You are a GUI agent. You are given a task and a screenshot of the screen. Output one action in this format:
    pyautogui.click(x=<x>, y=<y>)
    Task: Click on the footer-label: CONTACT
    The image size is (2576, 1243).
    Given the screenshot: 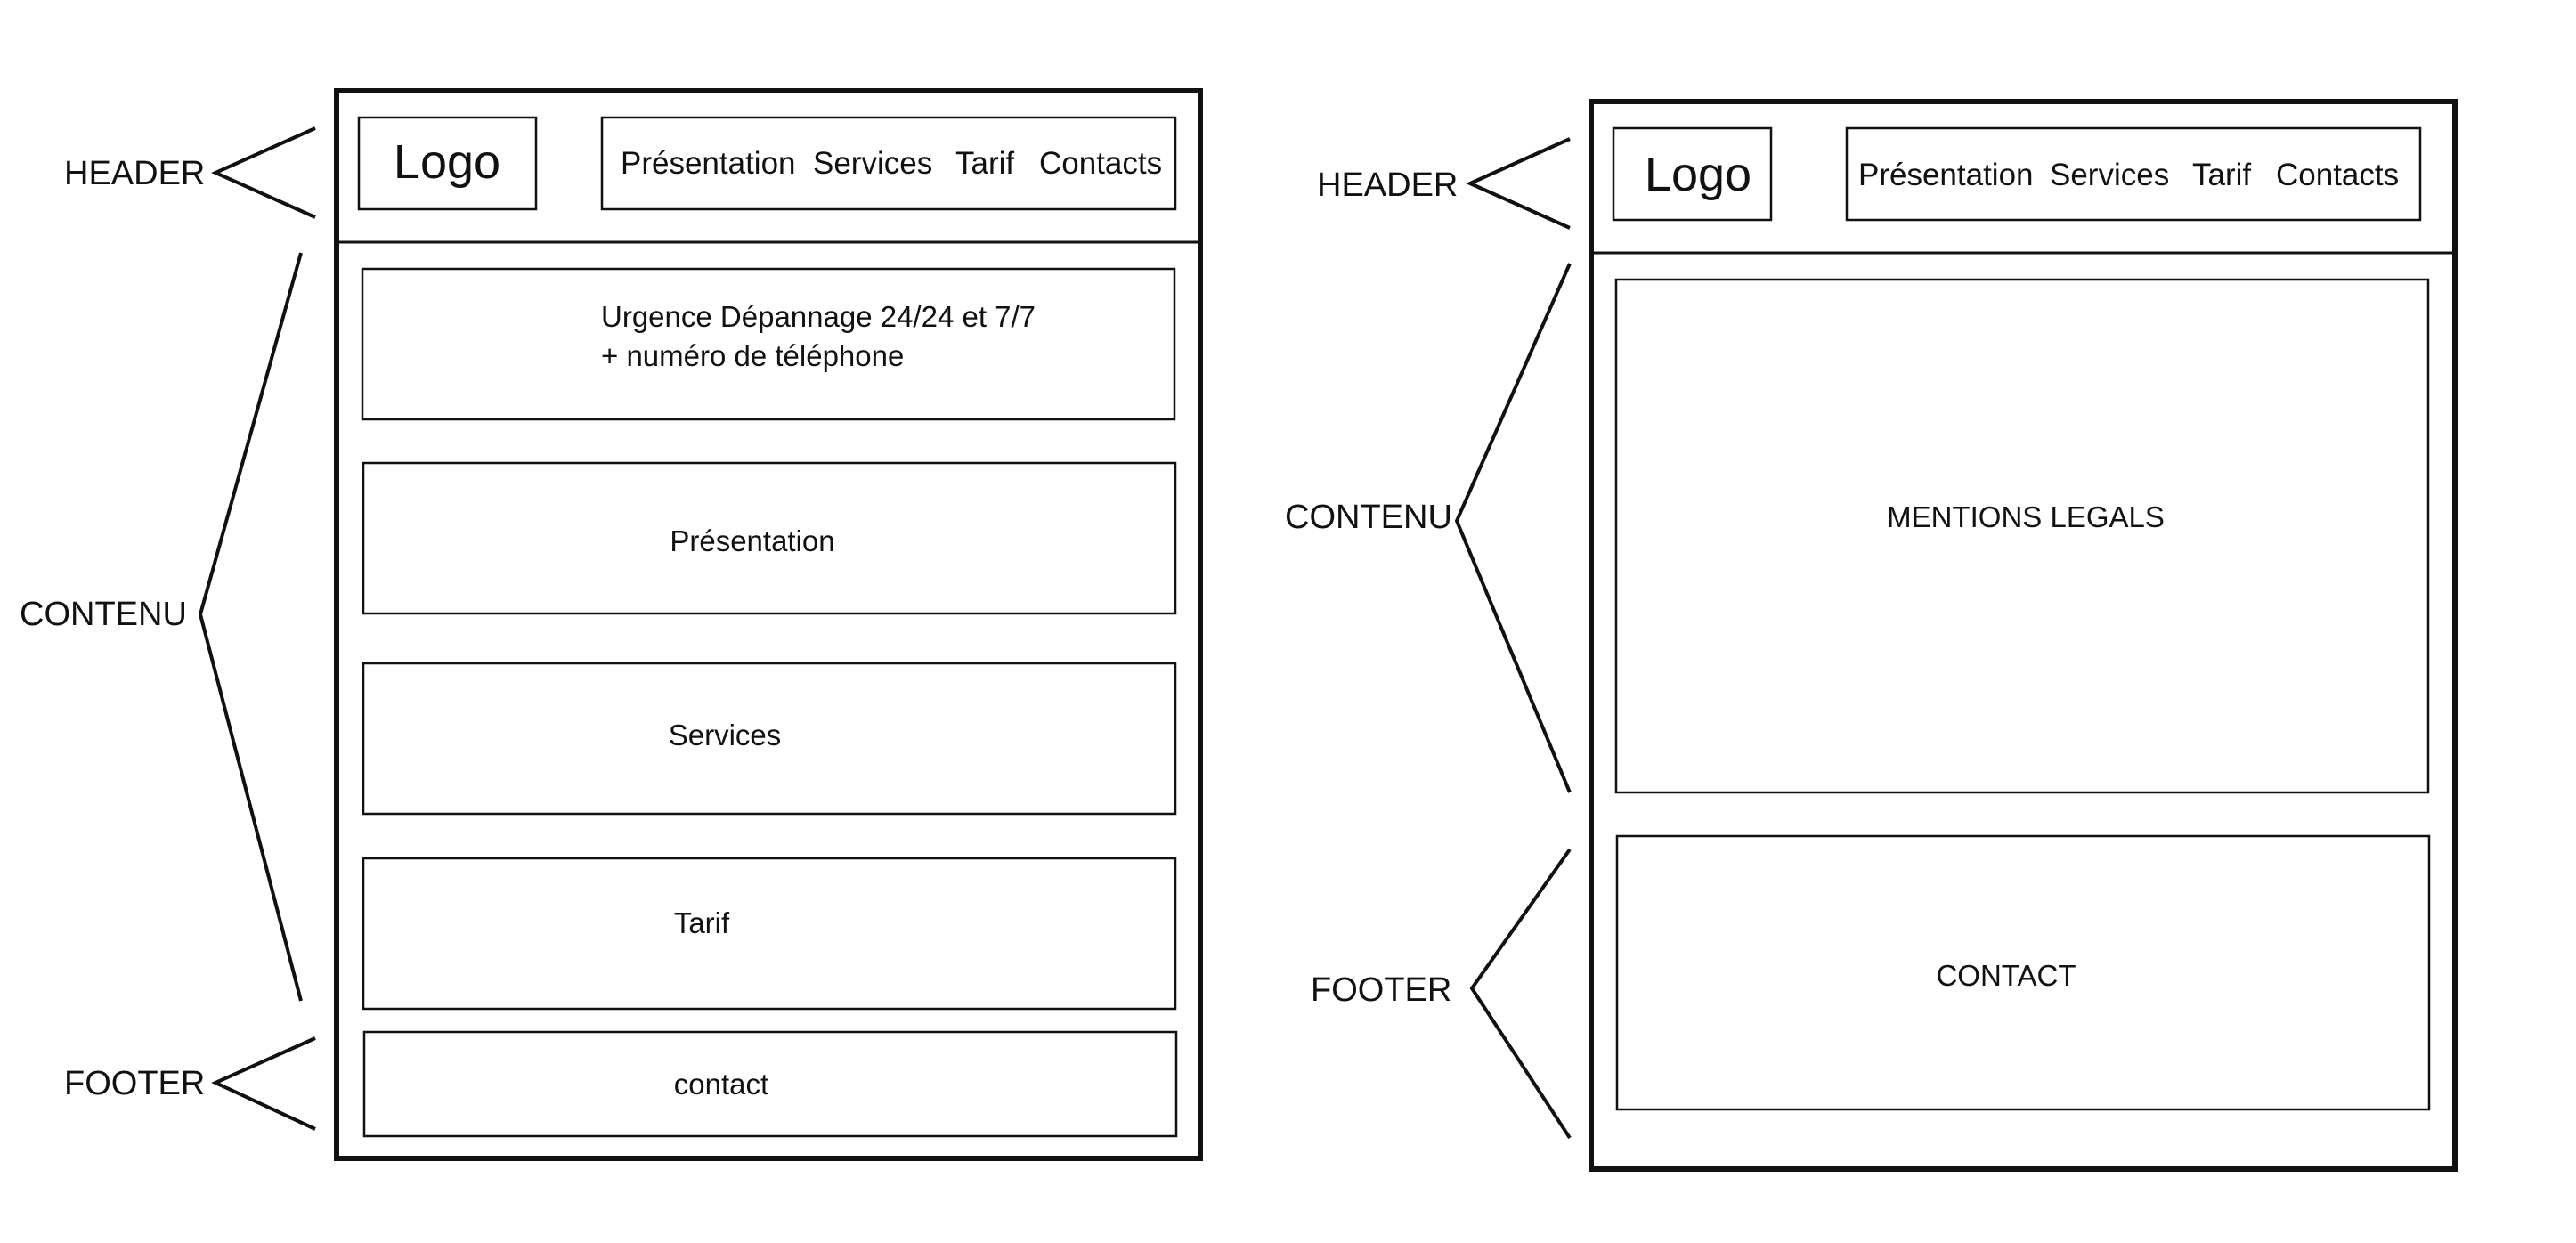 What is the action you would take?
    pyautogui.click(x=2006, y=976)
    